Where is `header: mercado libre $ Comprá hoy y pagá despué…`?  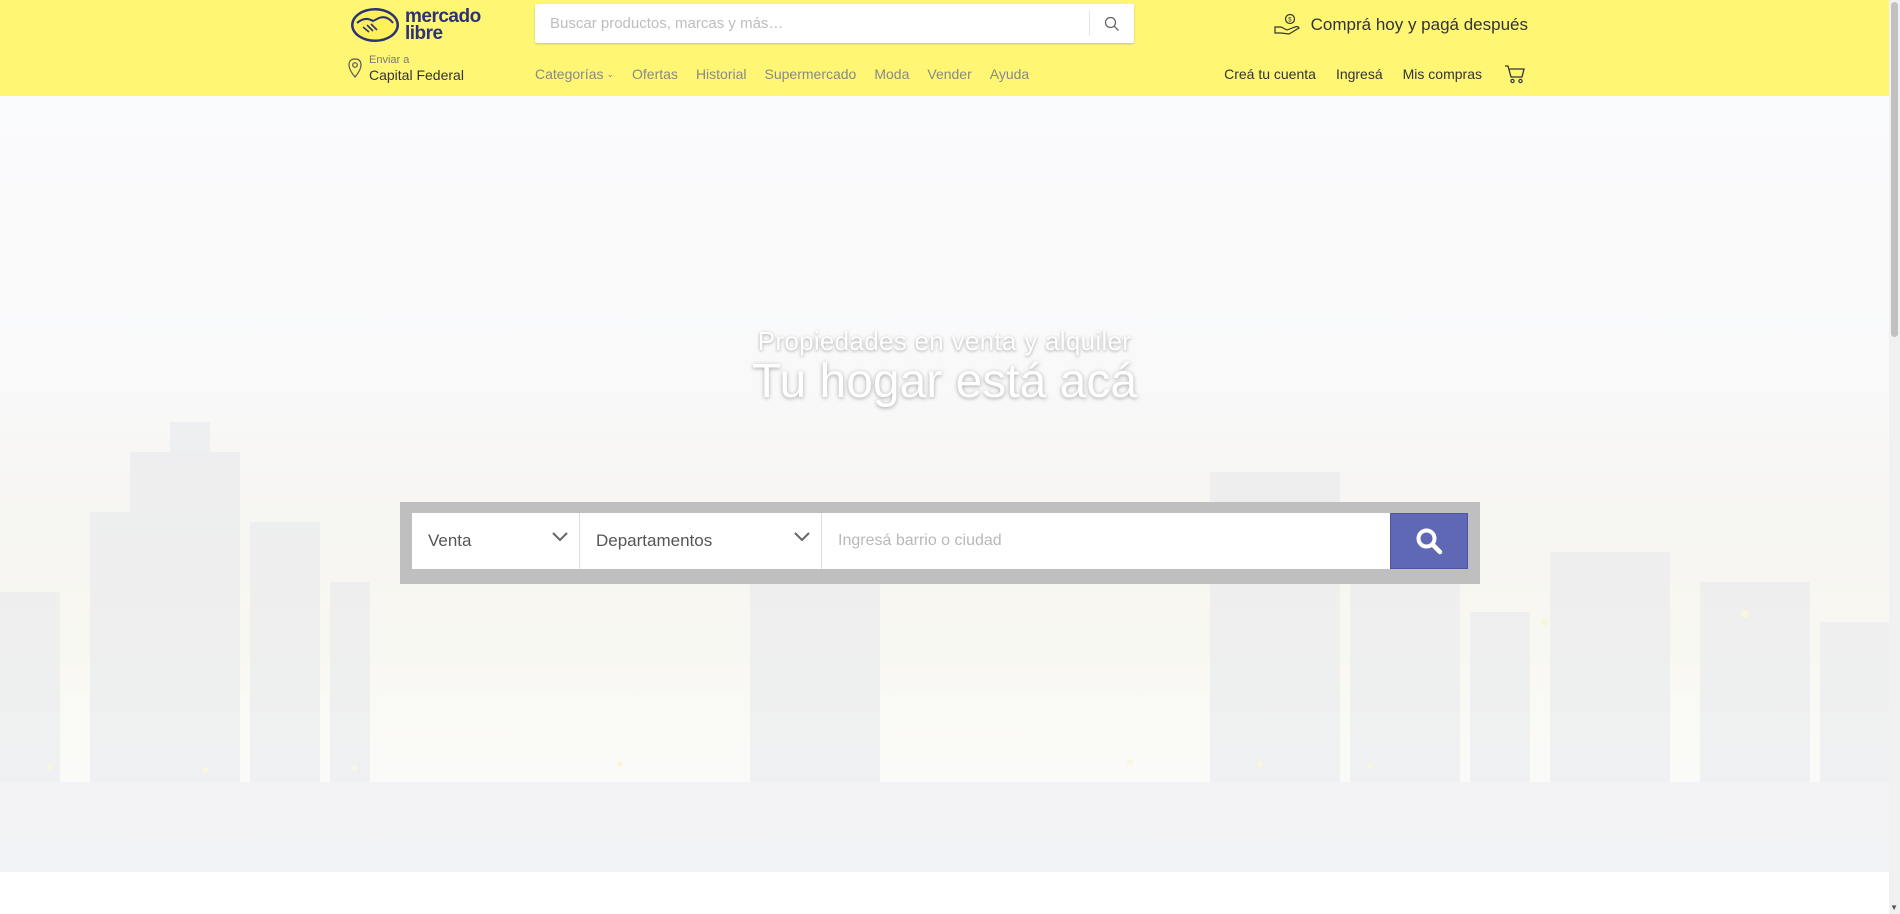
header: mercado libre $ Comprá hoy y pagá despué… is located at coordinates (944, 48).